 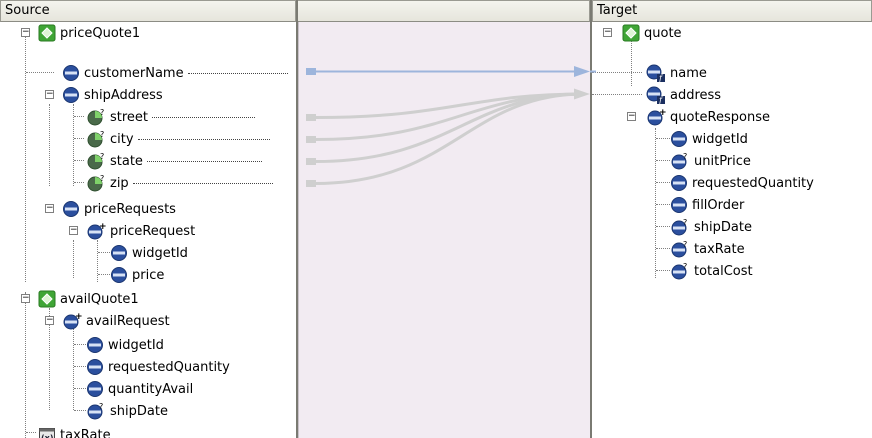 I want to click on mapping-links, so click(x=451, y=126).